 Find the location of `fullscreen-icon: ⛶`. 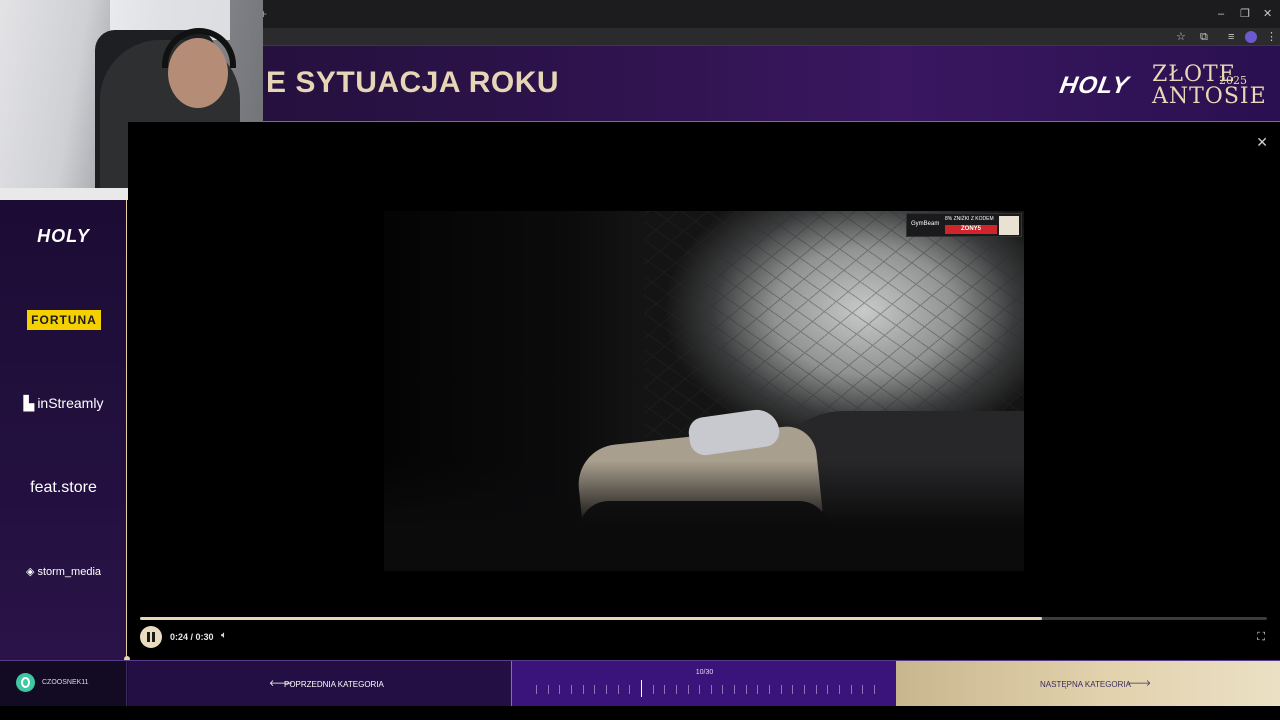

fullscreen-icon: ⛶ is located at coordinates (1261, 637).